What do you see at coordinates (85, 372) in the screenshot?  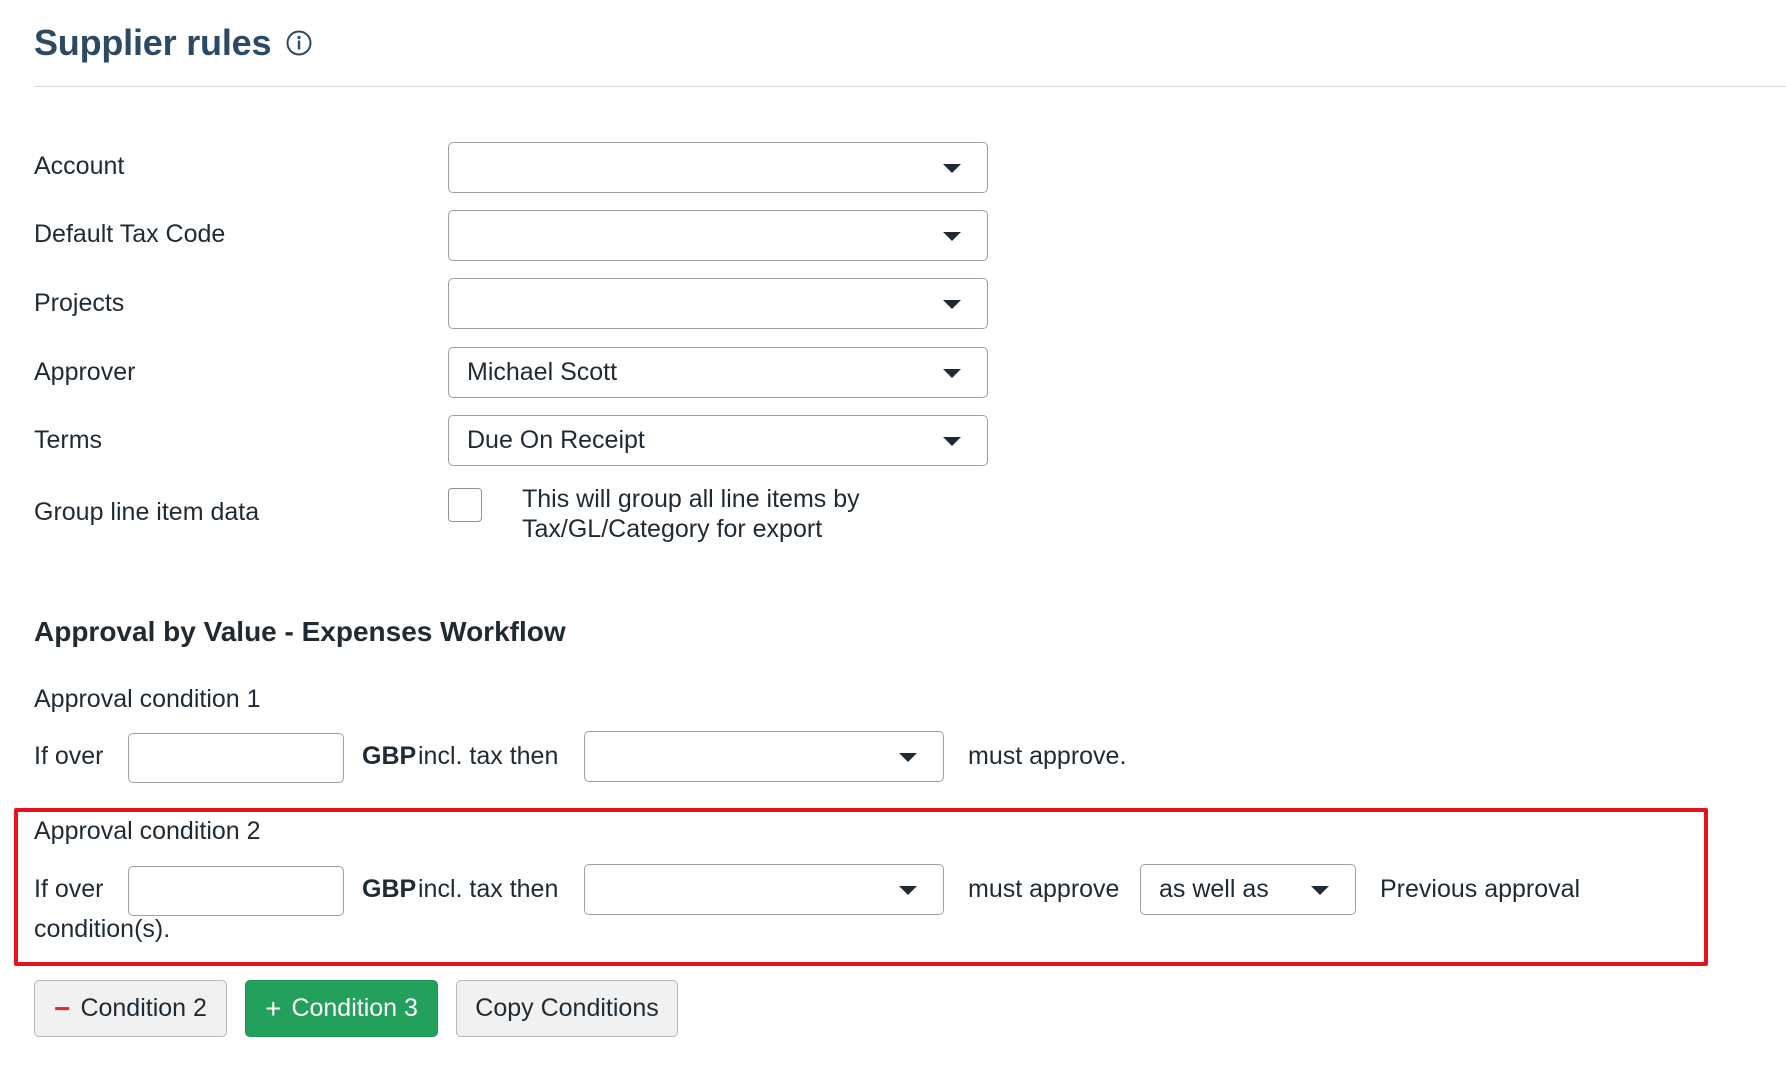 I see `approver-label: Approver` at bounding box center [85, 372].